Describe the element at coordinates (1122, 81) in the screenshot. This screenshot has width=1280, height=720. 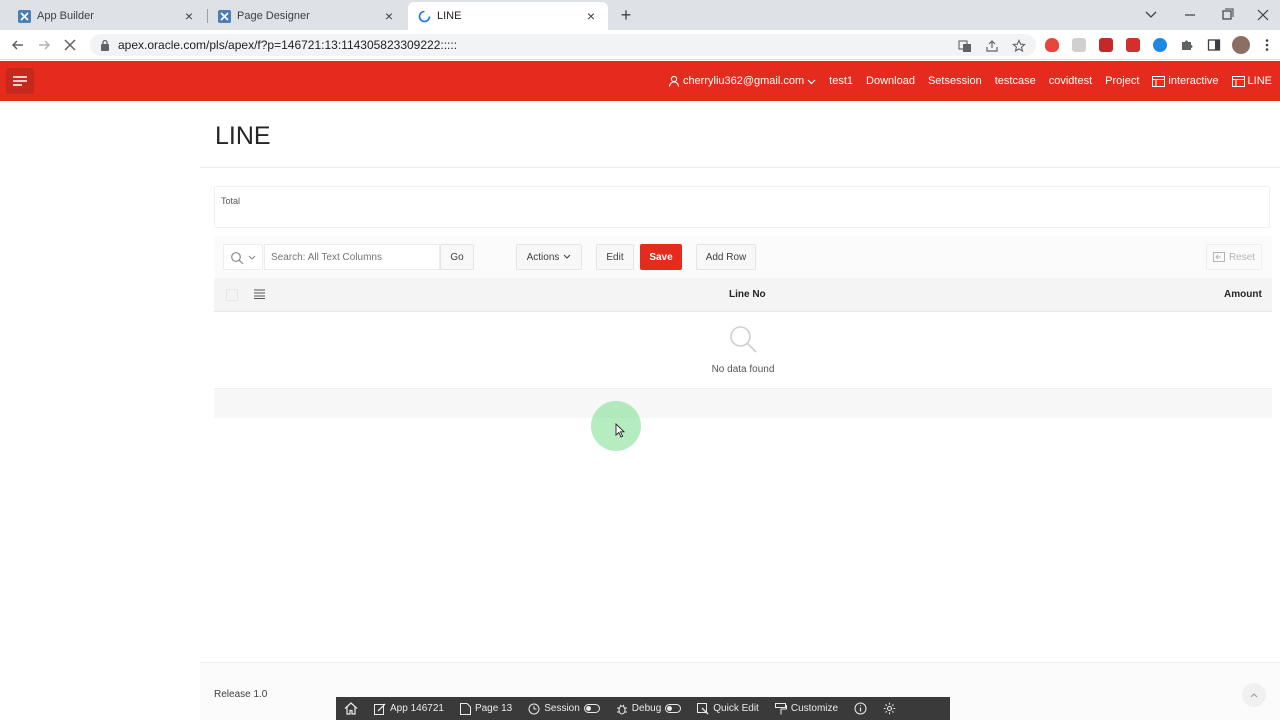
I see `nav-link-project: Project` at that location.